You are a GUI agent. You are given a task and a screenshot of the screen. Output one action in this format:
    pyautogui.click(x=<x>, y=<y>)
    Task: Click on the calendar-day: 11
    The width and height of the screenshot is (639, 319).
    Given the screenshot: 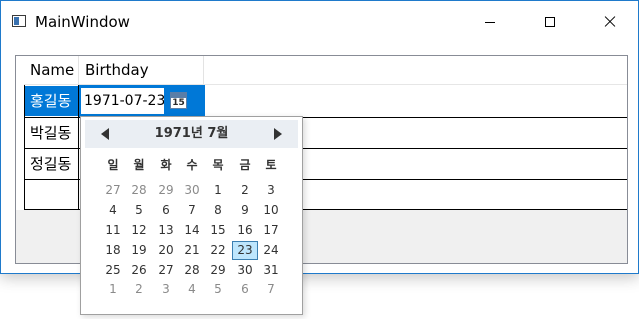 What is the action you would take?
    pyautogui.click(x=113, y=230)
    